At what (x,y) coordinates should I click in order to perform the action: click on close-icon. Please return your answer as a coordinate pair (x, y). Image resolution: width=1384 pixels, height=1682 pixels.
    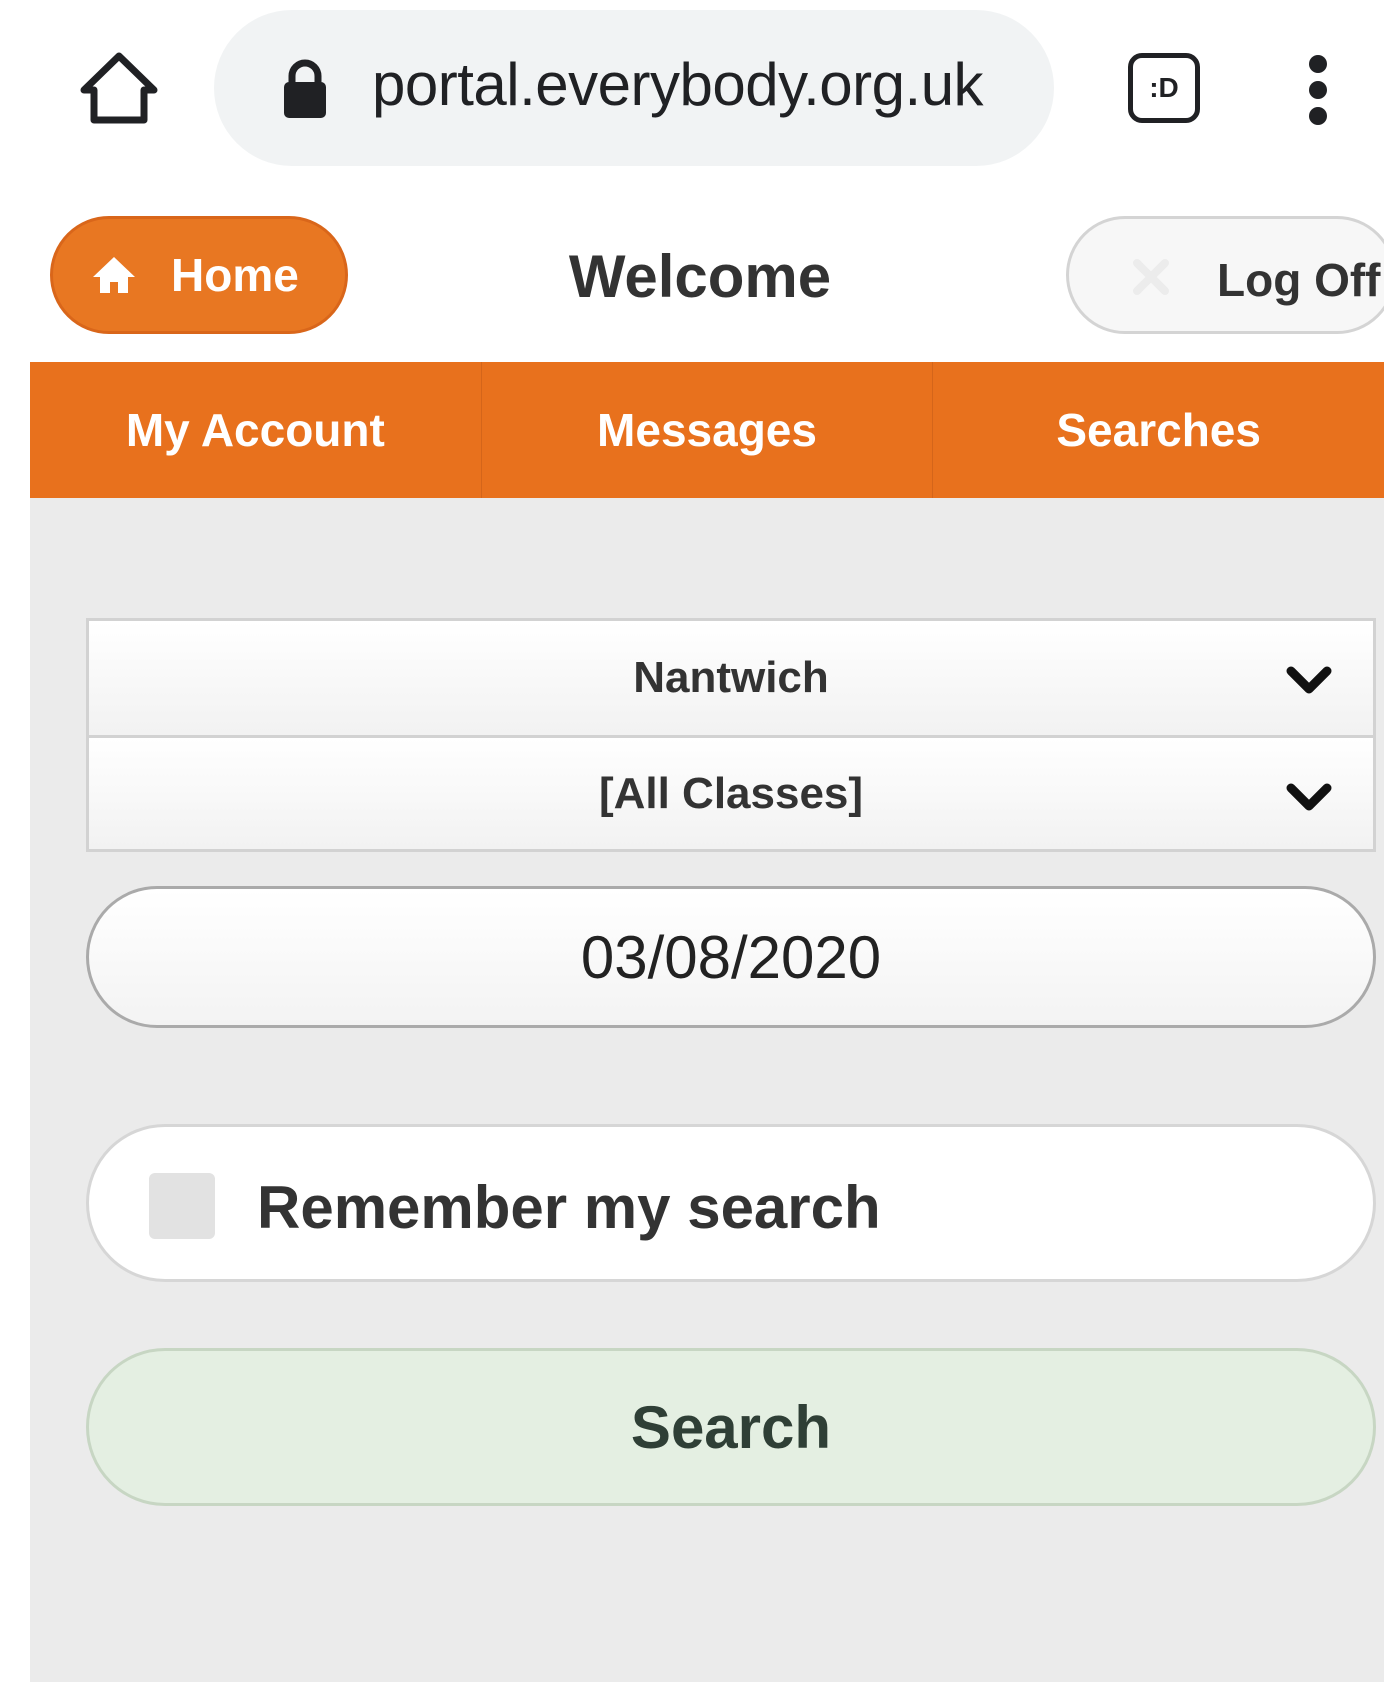
    Looking at the image, I should click on (1151, 277).